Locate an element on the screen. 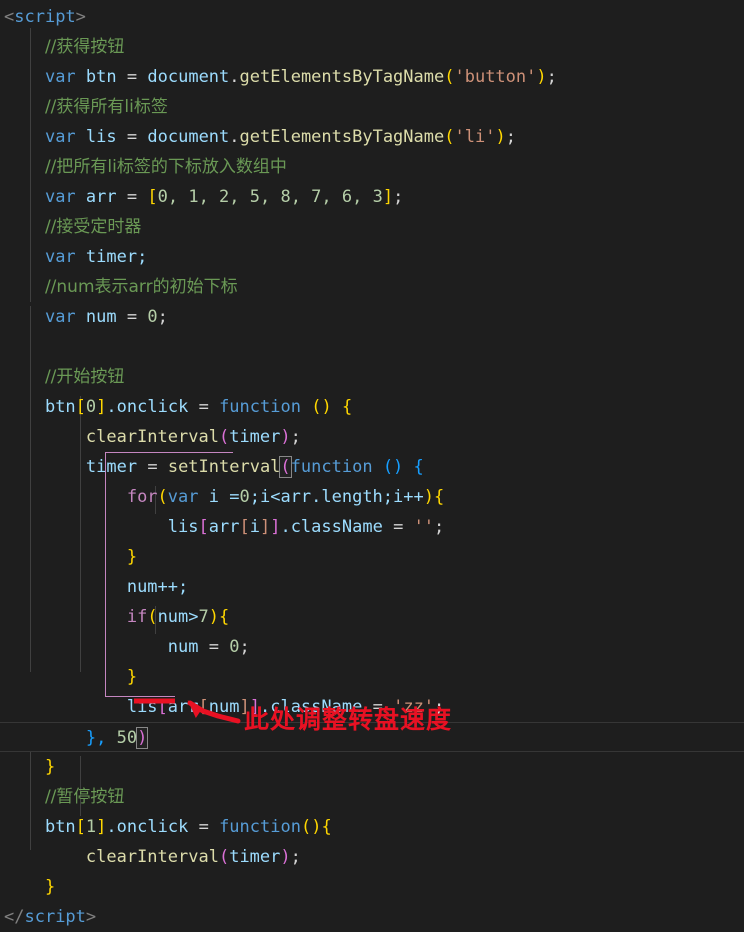 This screenshot has width=744, height=932. string-literal: '' is located at coordinates (424, 527).